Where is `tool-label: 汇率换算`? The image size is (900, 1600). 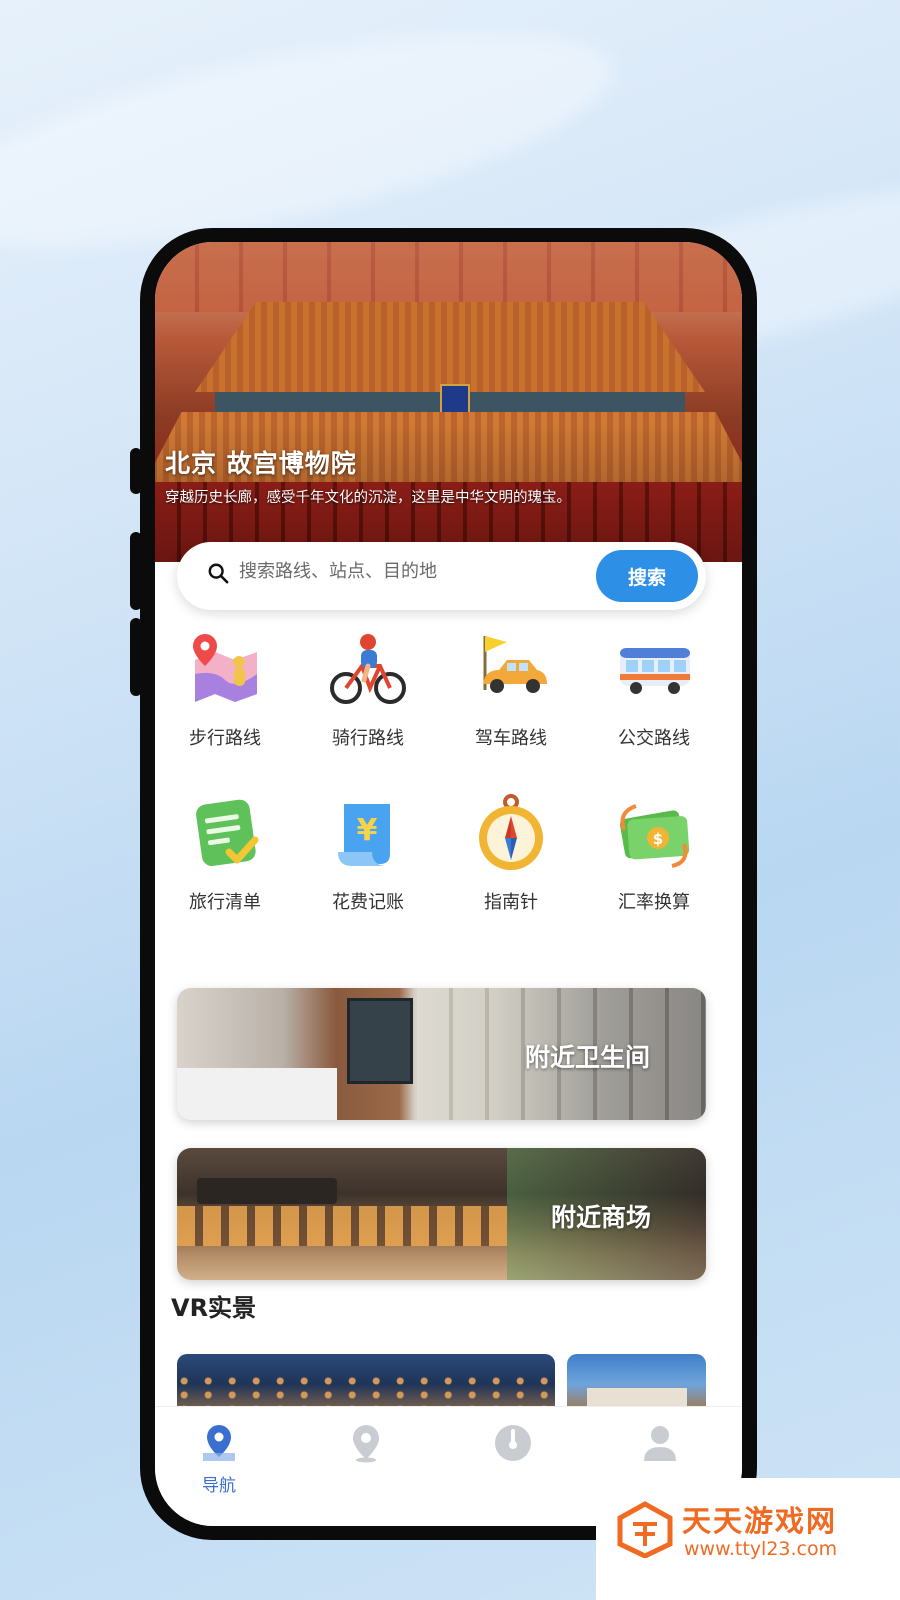 tool-label: 汇率换算 is located at coordinates (654, 902).